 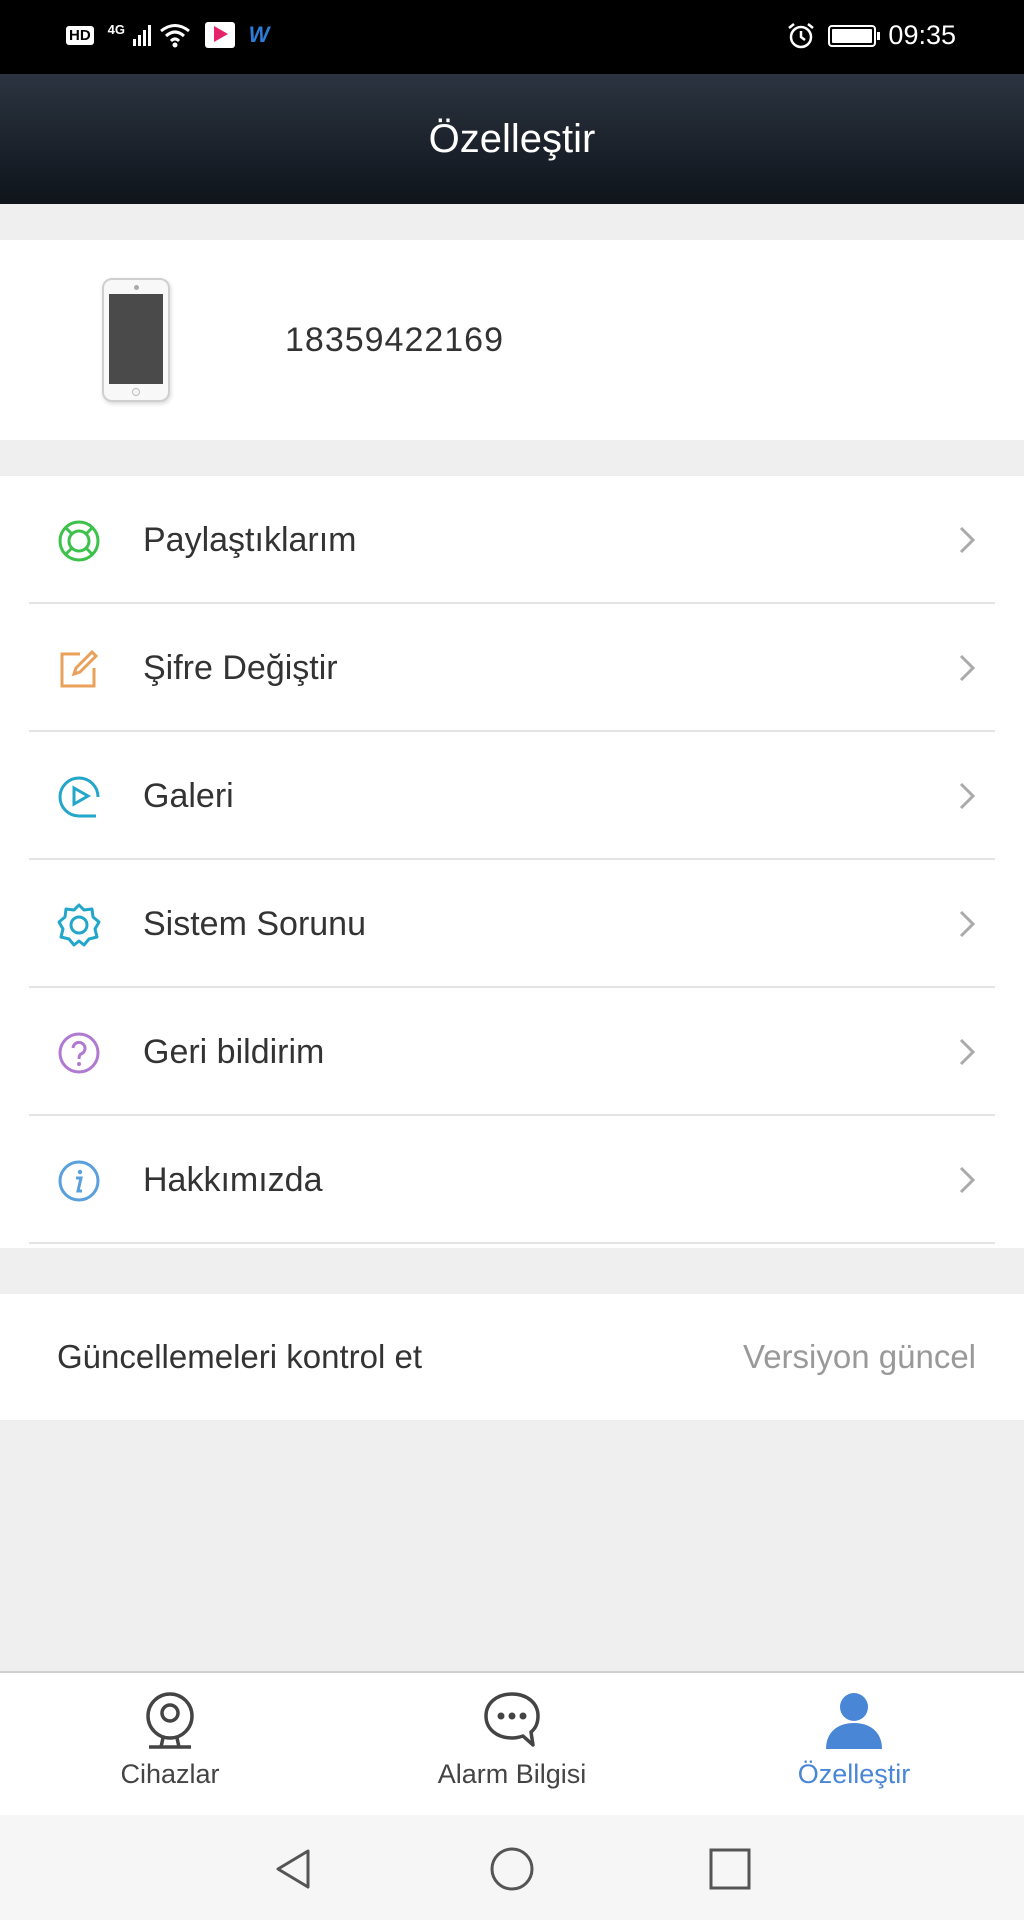 What do you see at coordinates (254, 924) in the screenshot?
I see `menu-item-label: Sistem Sorunu` at bounding box center [254, 924].